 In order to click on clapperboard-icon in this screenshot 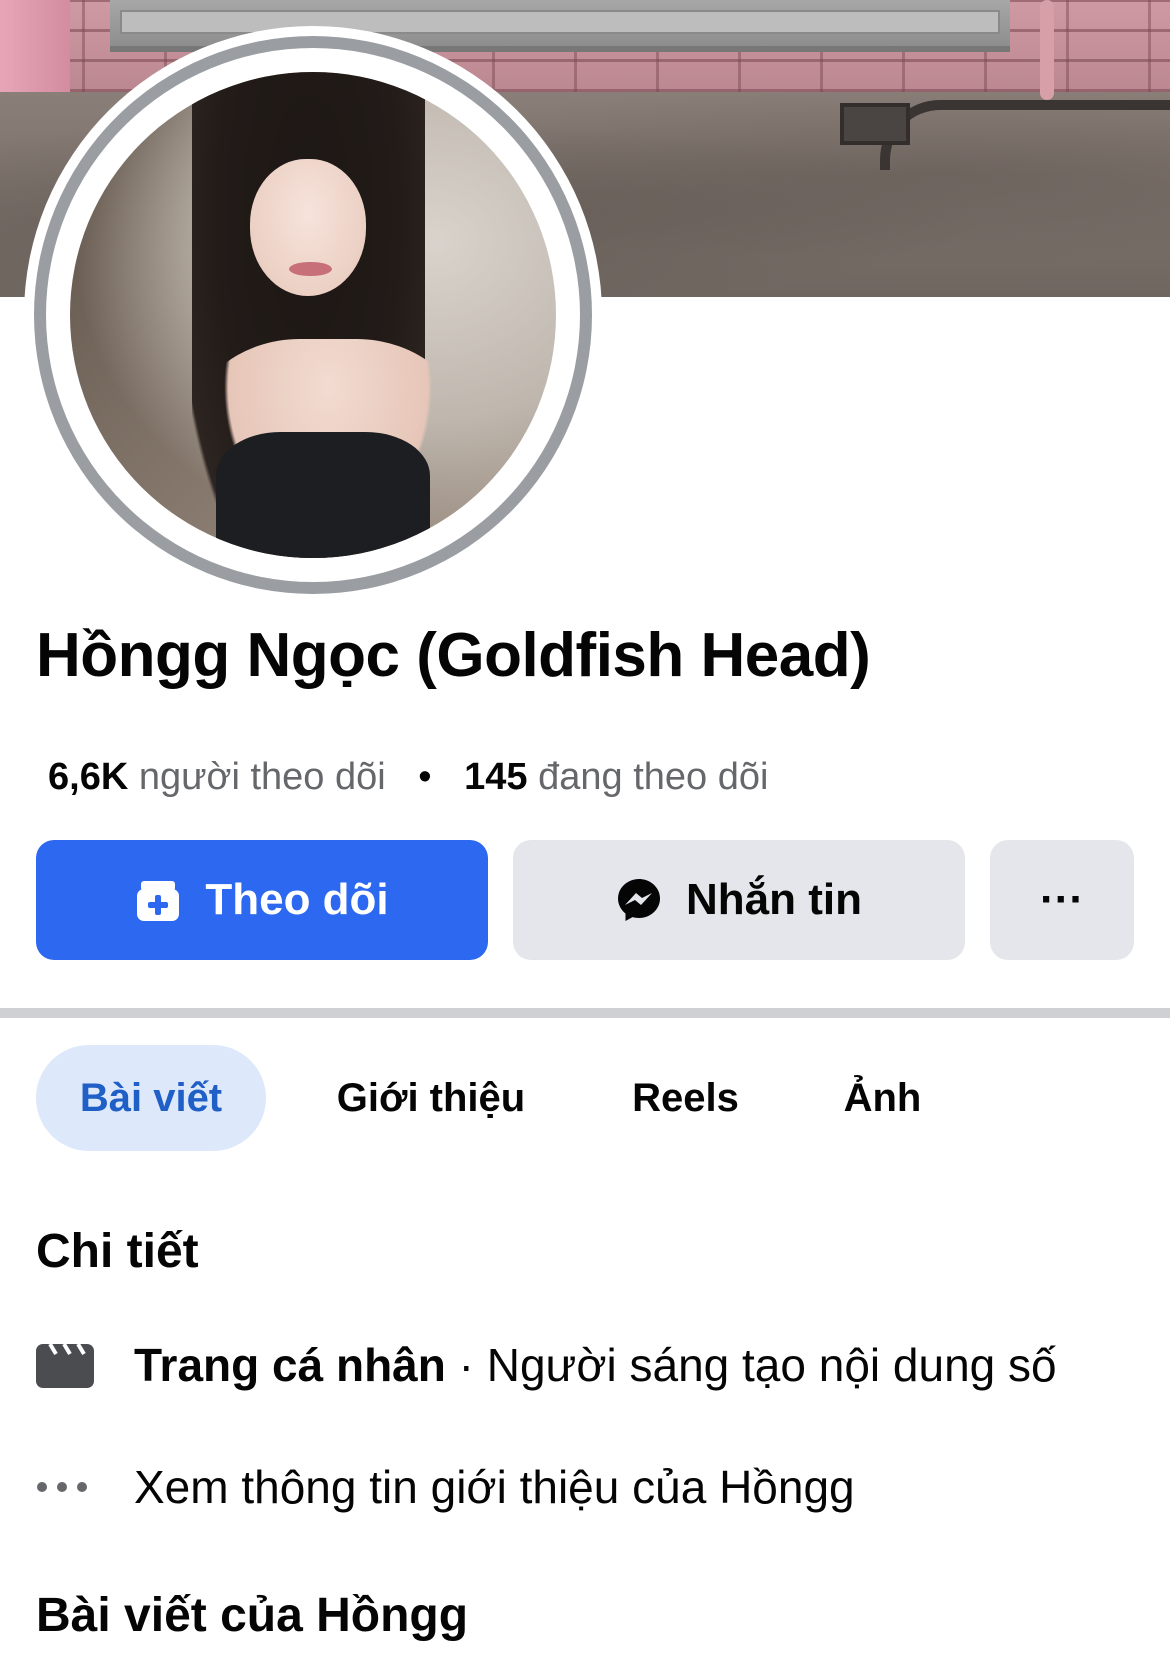, I will do `click(85, 1365)`.